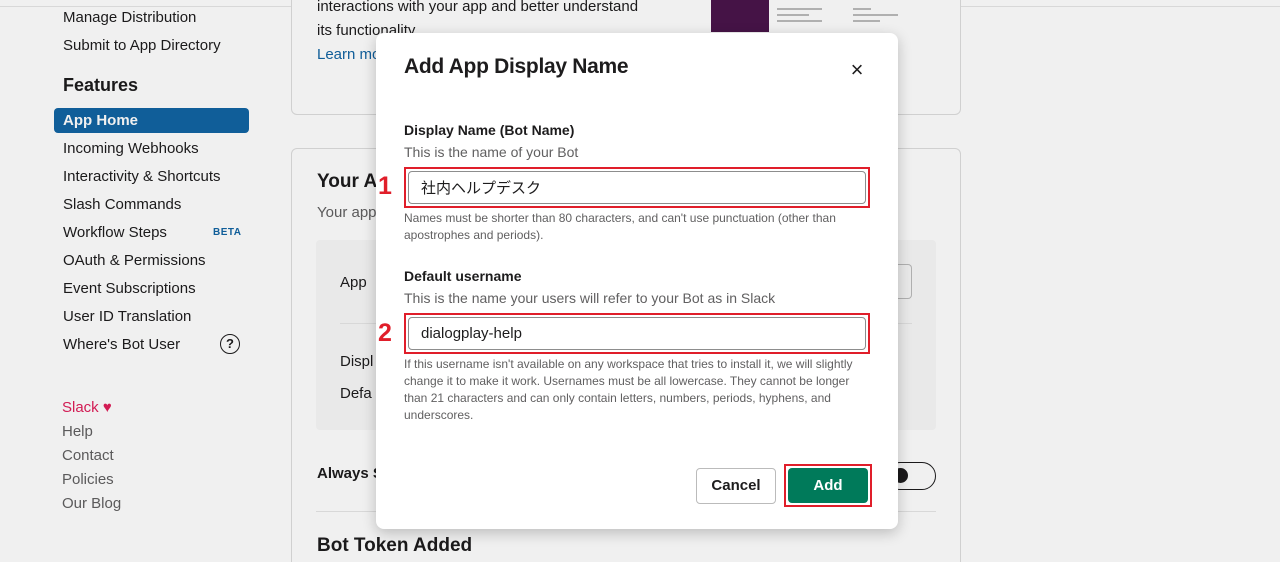 The height and width of the screenshot is (562, 1280). What do you see at coordinates (736, 486) in the screenshot?
I see `cancel-button: Cancel` at bounding box center [736, 486].